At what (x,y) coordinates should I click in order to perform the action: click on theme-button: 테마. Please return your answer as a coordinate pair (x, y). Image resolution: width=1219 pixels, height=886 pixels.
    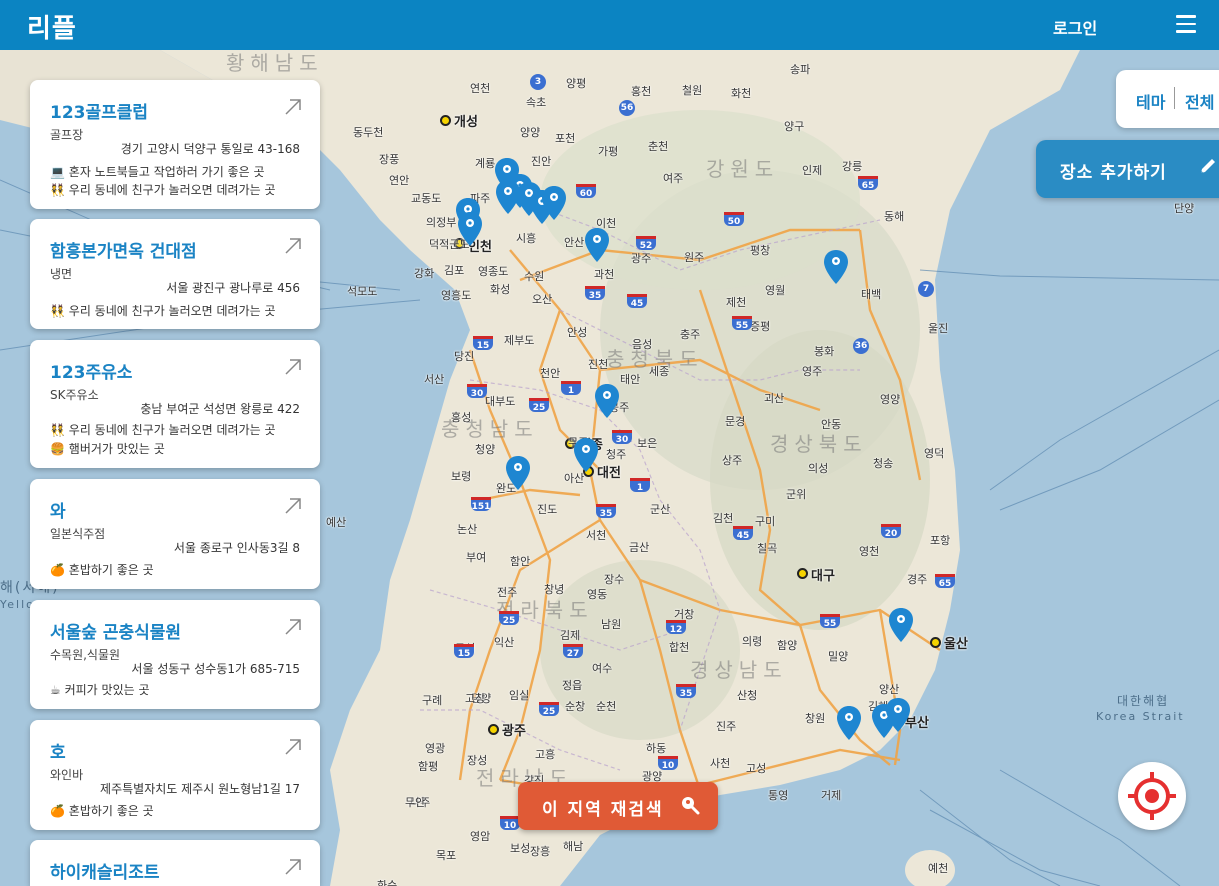
    Looking at the image, I should click on (1150, 101).